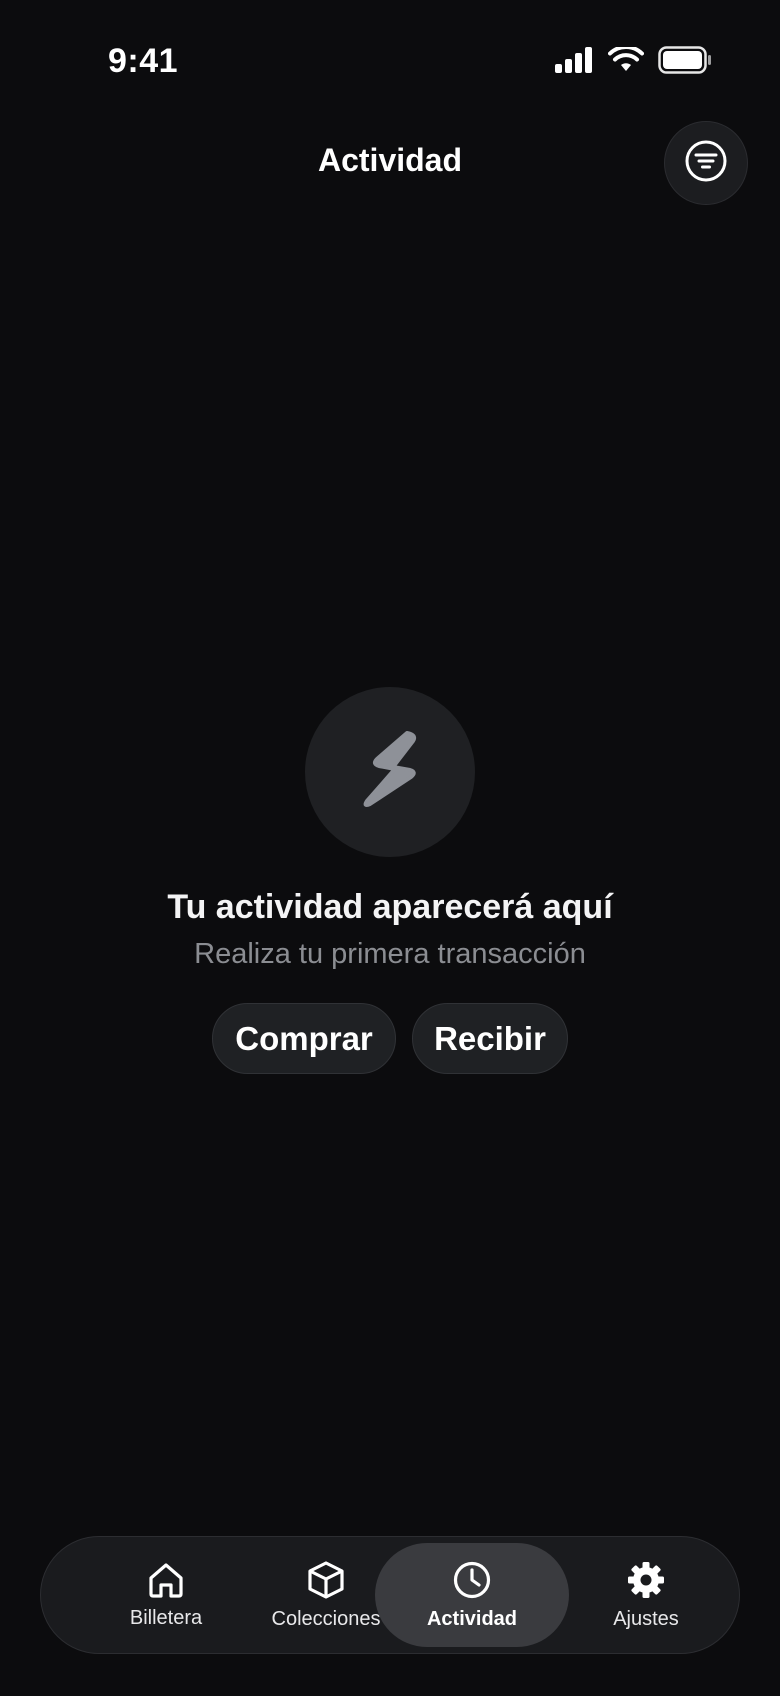 The width and height of the screenshot is (780, 1696). What do you see at coordinates (326, 1580) in the screenshot?
I see `box-icon` at bounding box center [326, 1580].